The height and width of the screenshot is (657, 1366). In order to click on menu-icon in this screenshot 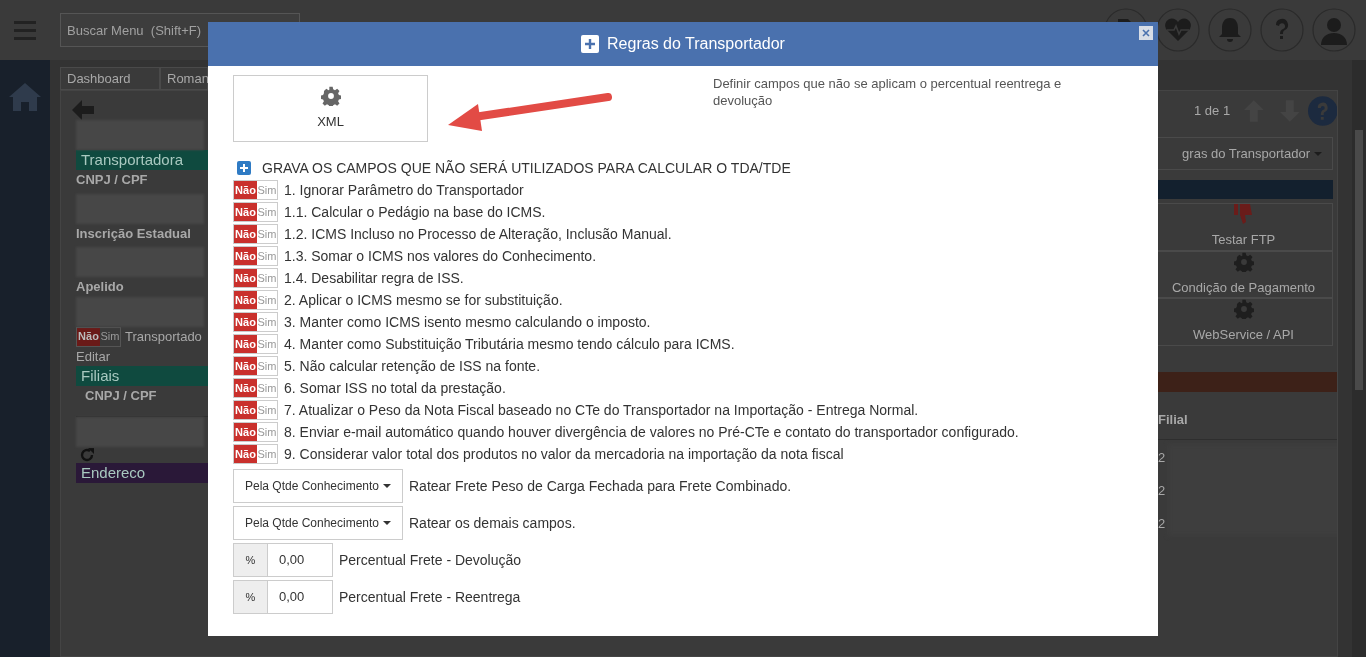, I will do `click(25, 30)`.